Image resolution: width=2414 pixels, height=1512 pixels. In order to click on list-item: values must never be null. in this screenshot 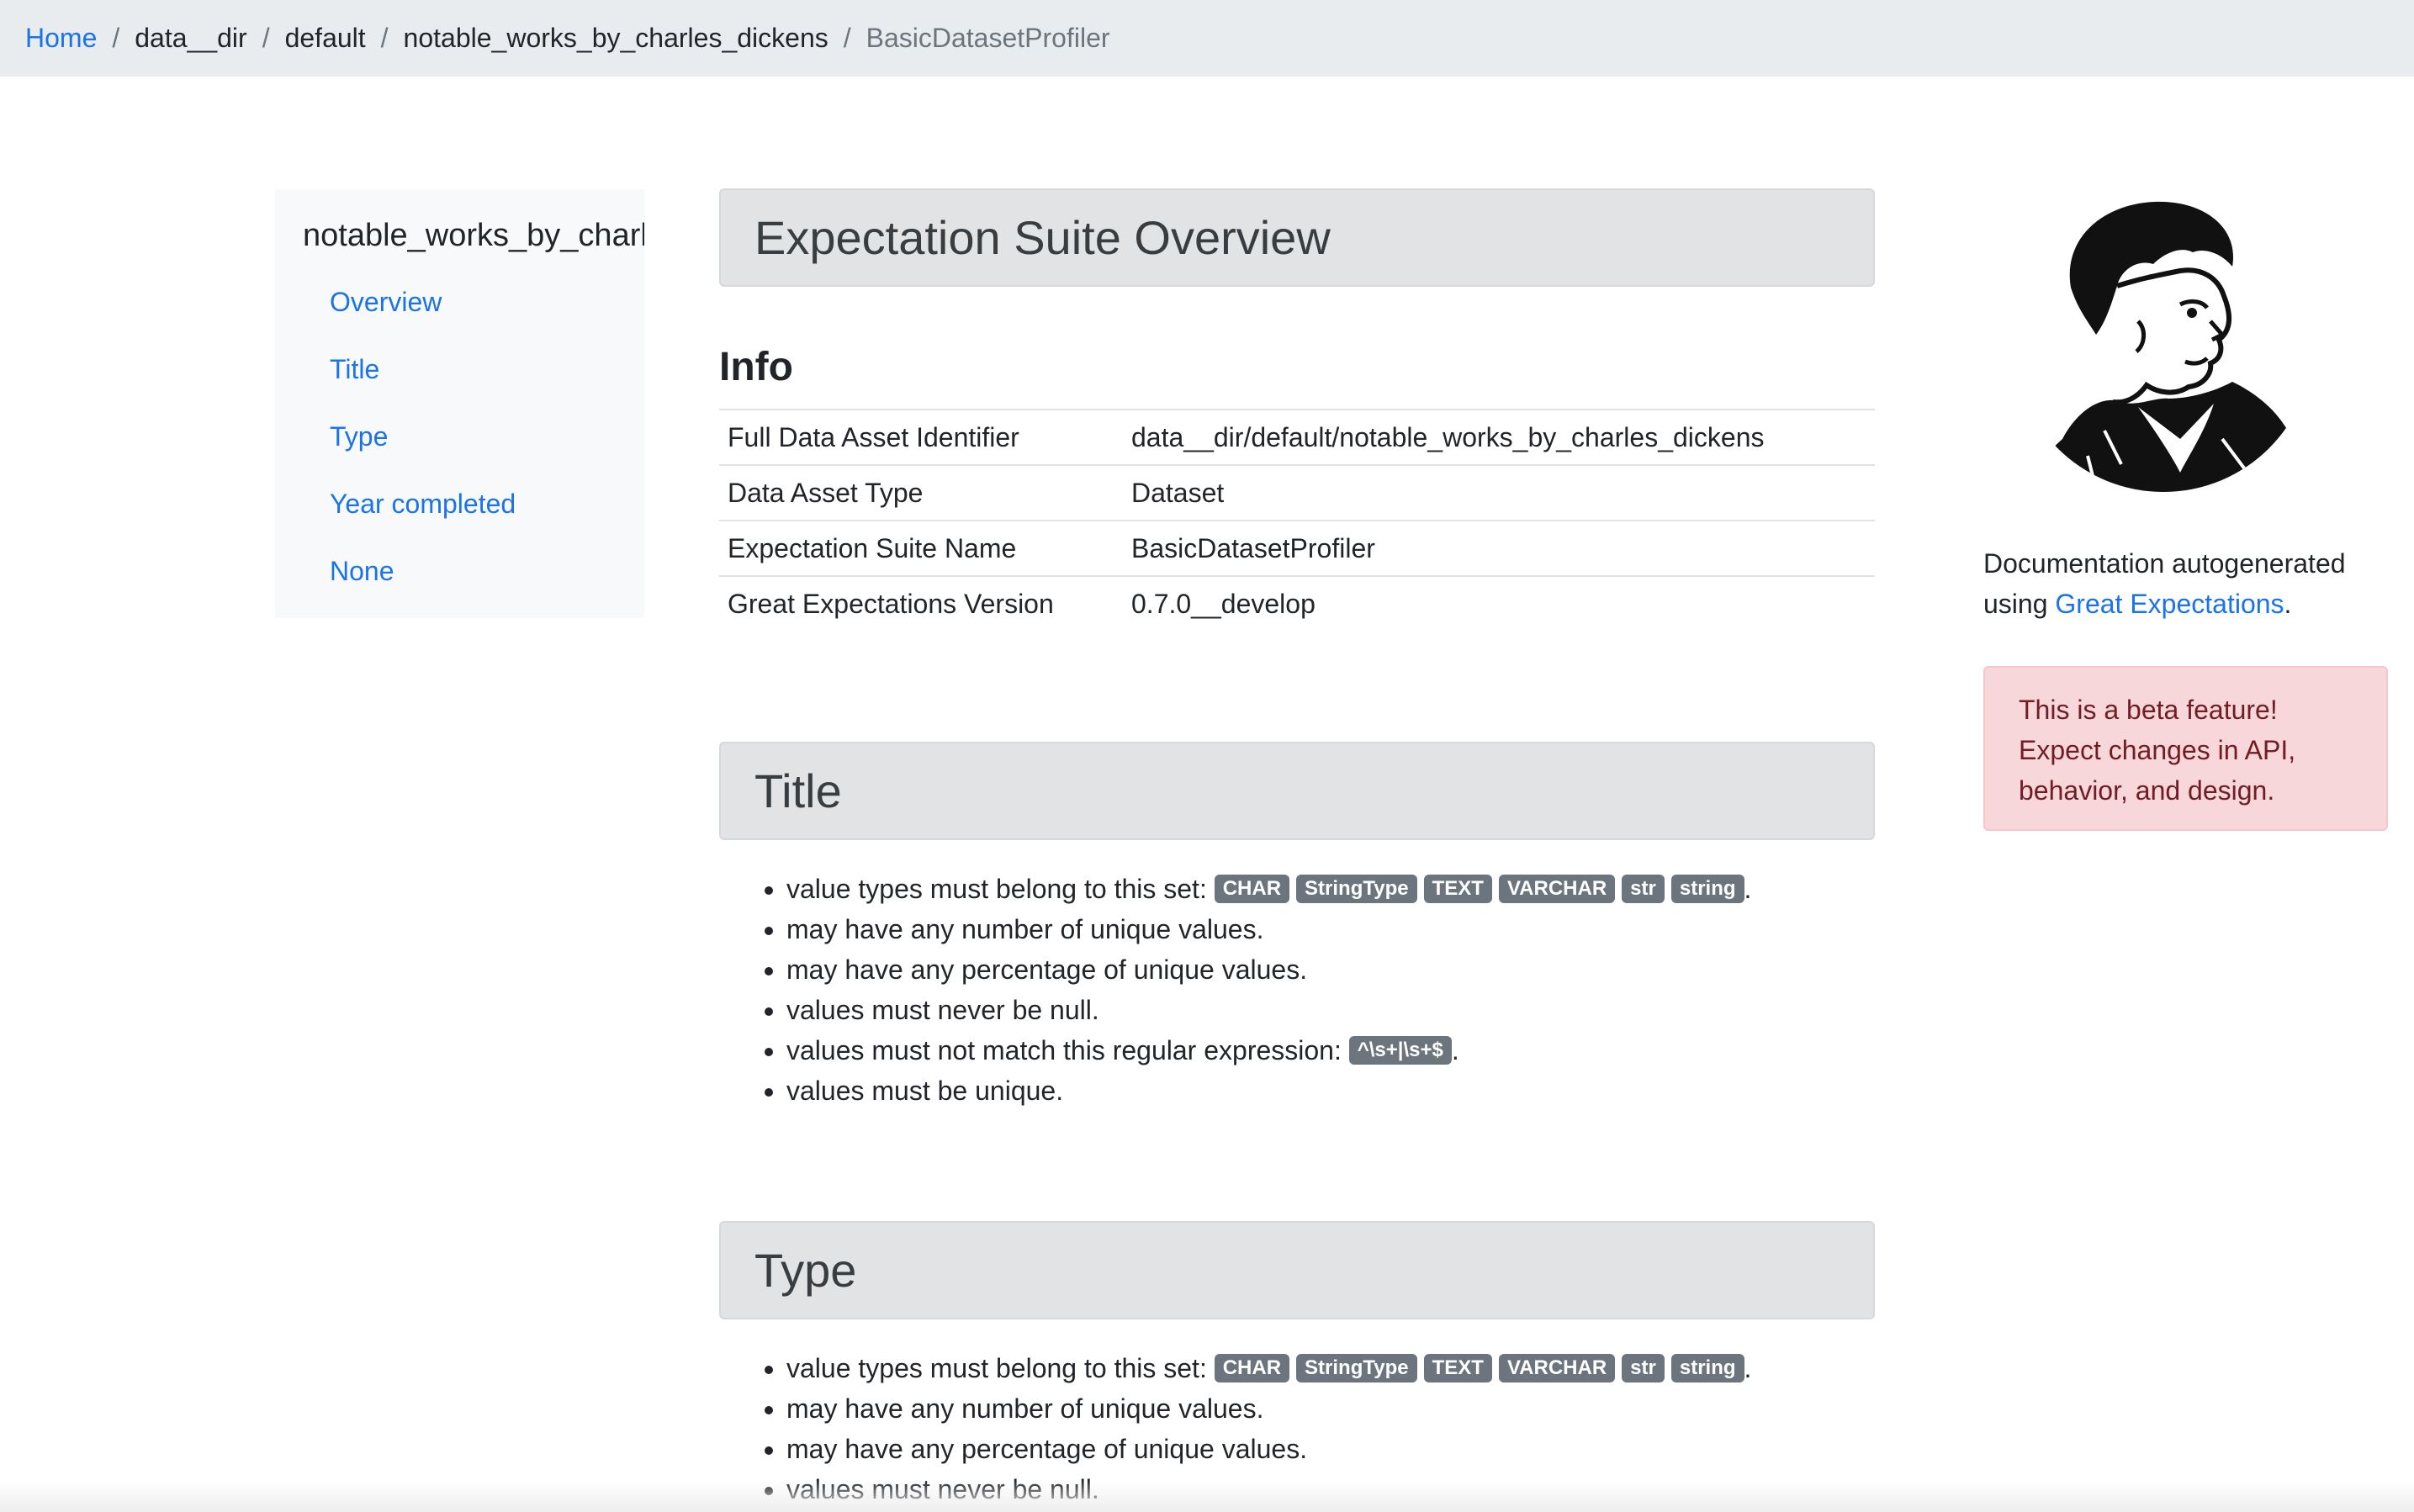, I will do `click(1331, 1010)`.